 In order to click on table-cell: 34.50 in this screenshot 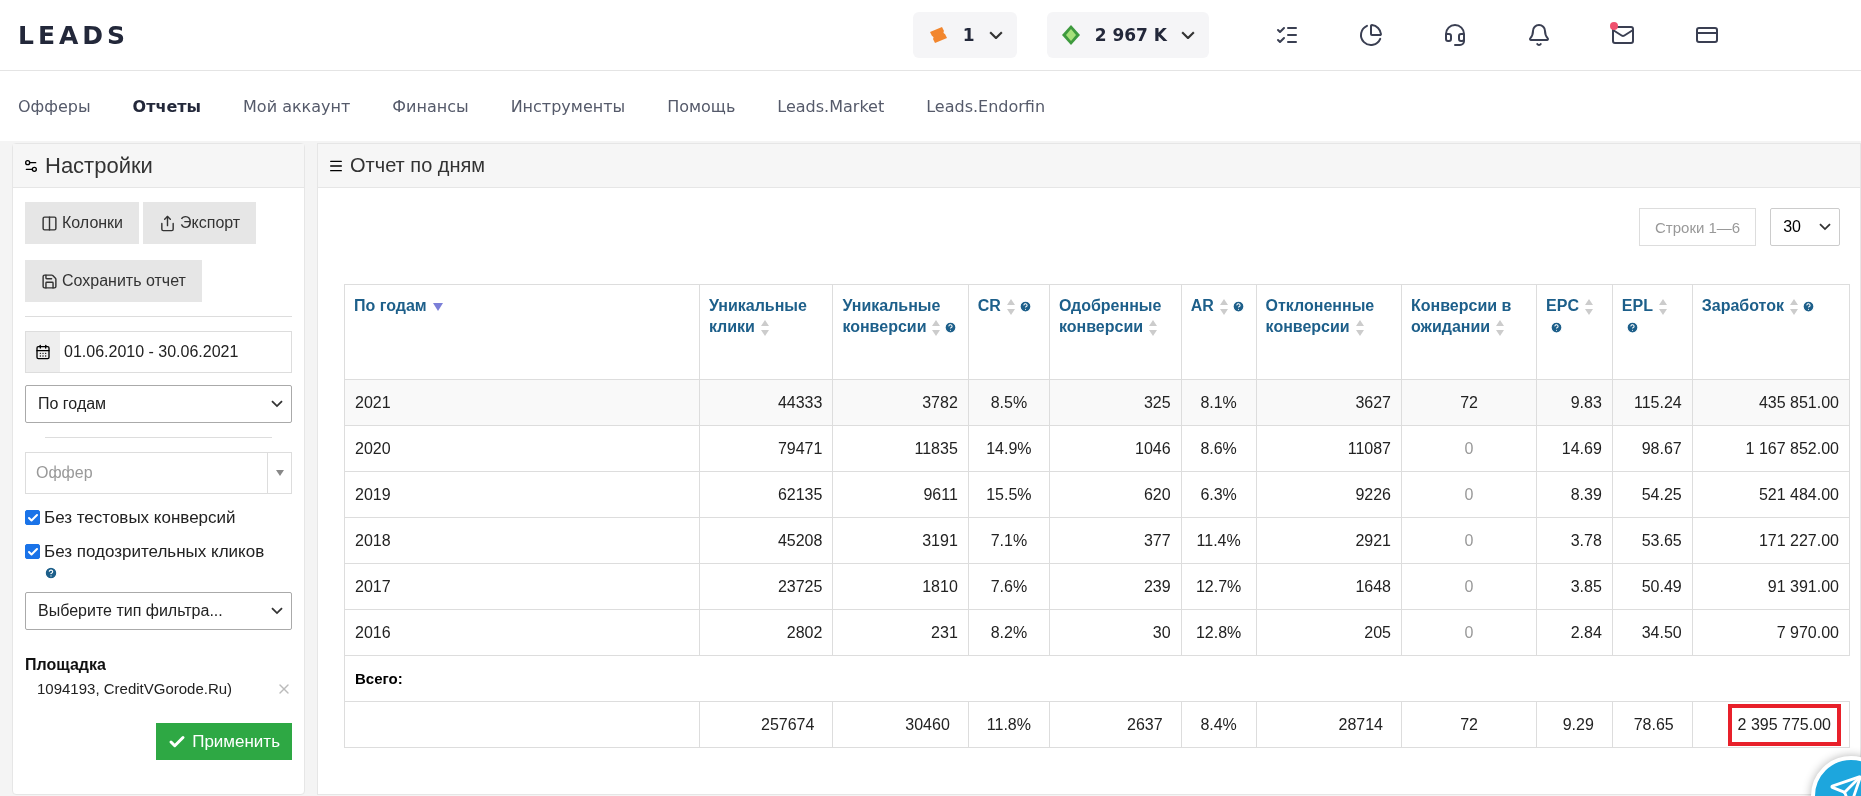, I will do `click(1652, 632)`.